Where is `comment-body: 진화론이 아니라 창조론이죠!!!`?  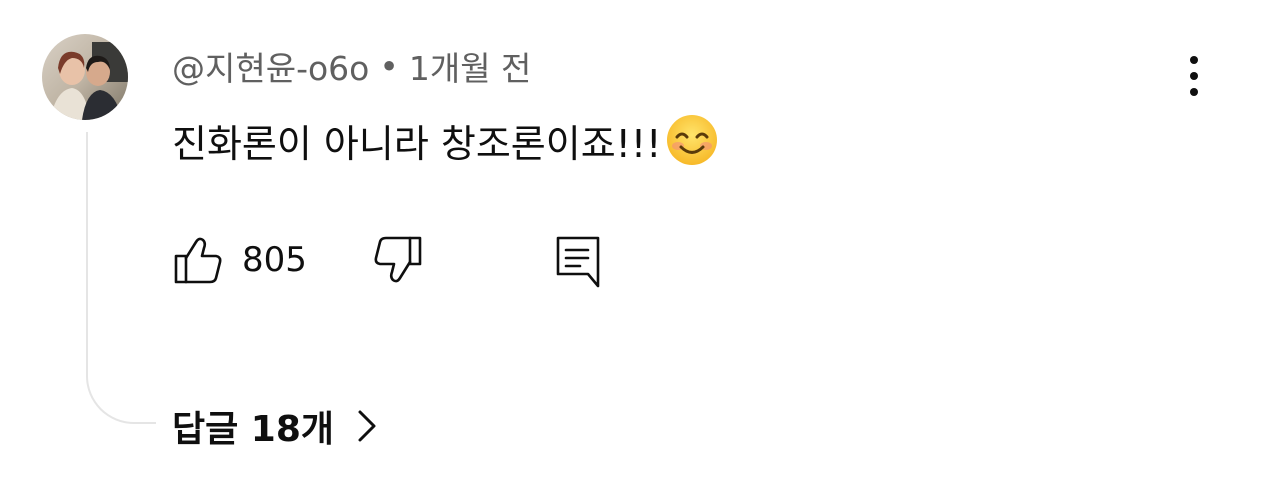
comment-body: 진화론이 아니라 창조론이죠!!! is located at coordinates (445, 140).